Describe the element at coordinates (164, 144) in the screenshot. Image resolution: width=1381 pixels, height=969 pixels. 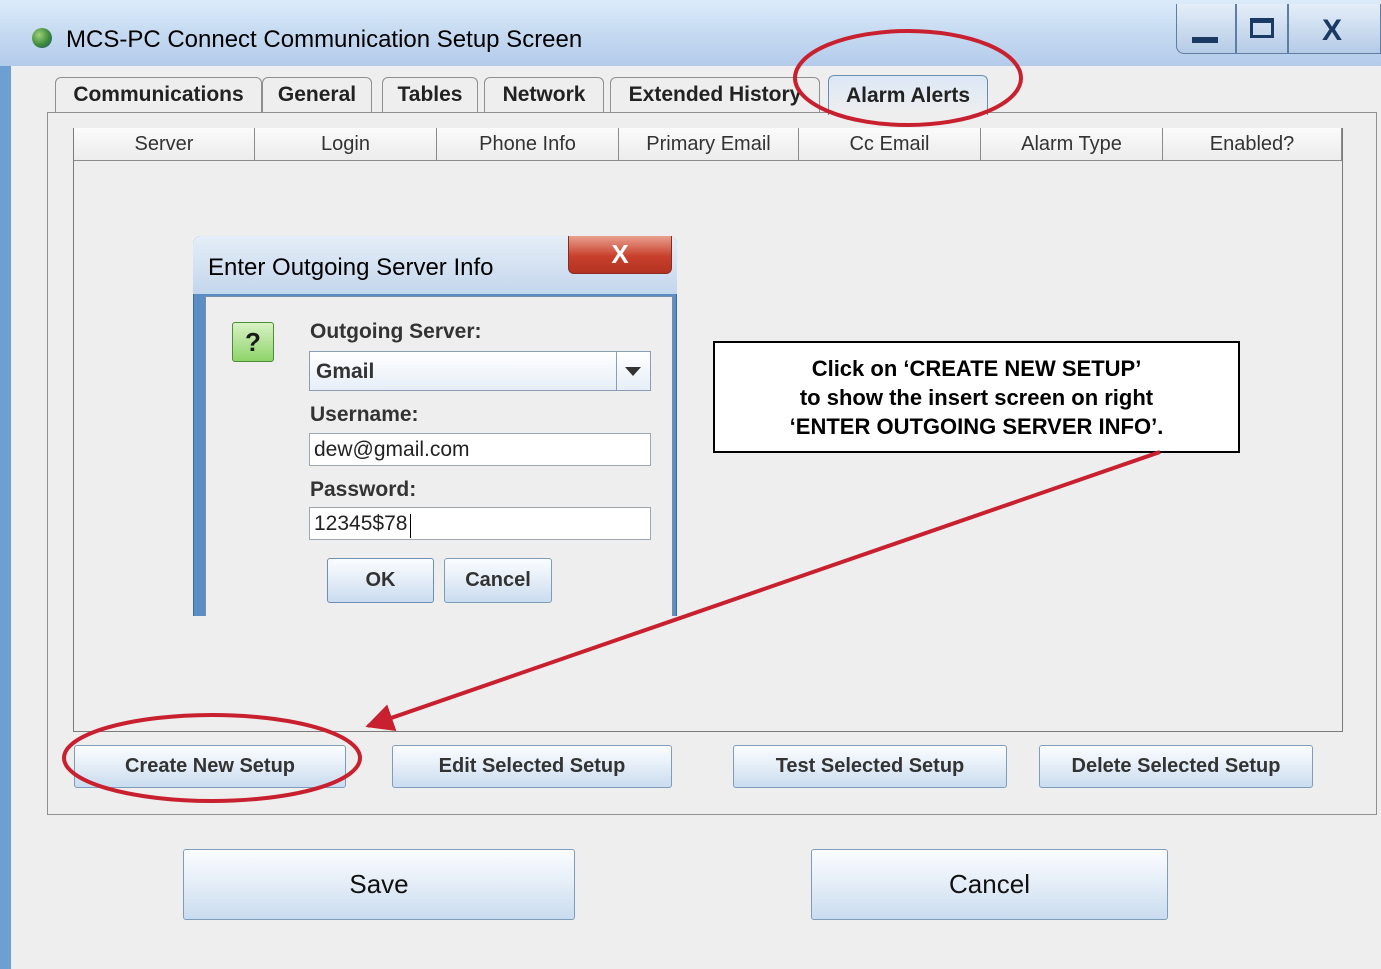
I see `column-header-server: Server` at that location.